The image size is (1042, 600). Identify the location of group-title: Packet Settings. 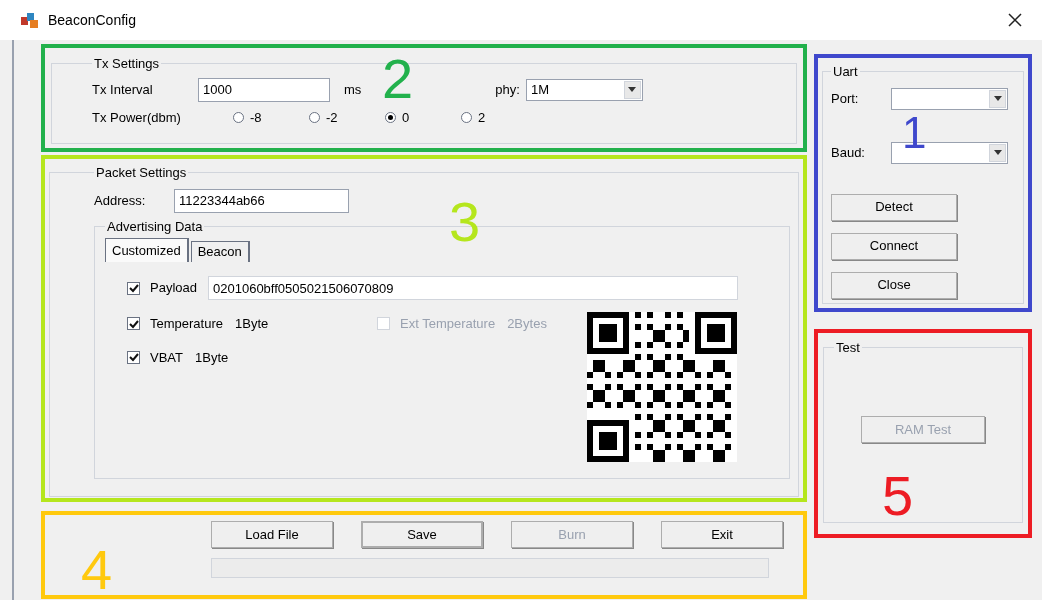
(141, 173).